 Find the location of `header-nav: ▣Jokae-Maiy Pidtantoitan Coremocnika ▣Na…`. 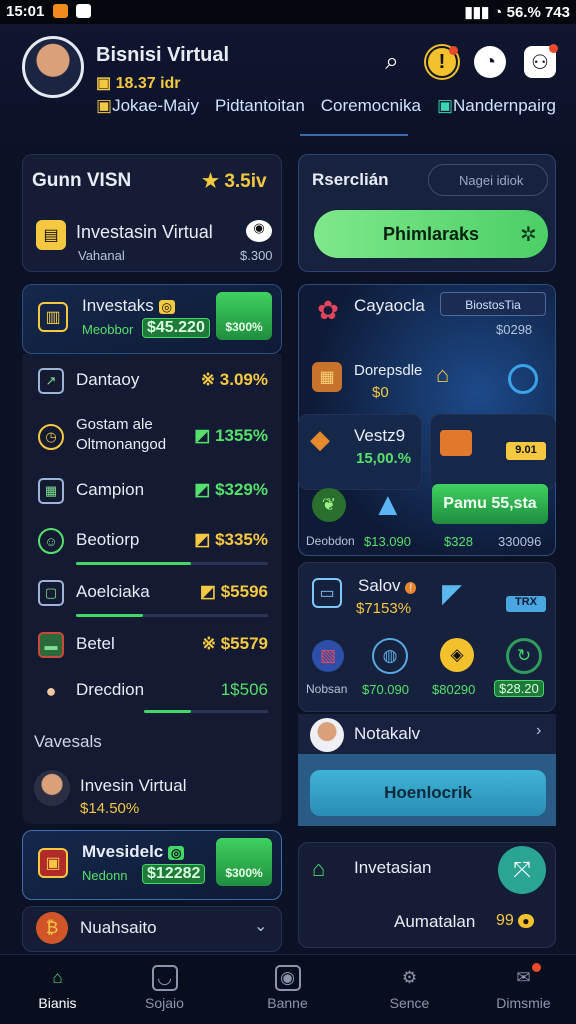

header-nav: ▣Jokae-Maiy Pidtantoitan Coremocnika ▣Na… is located at coordinates (326, 106).